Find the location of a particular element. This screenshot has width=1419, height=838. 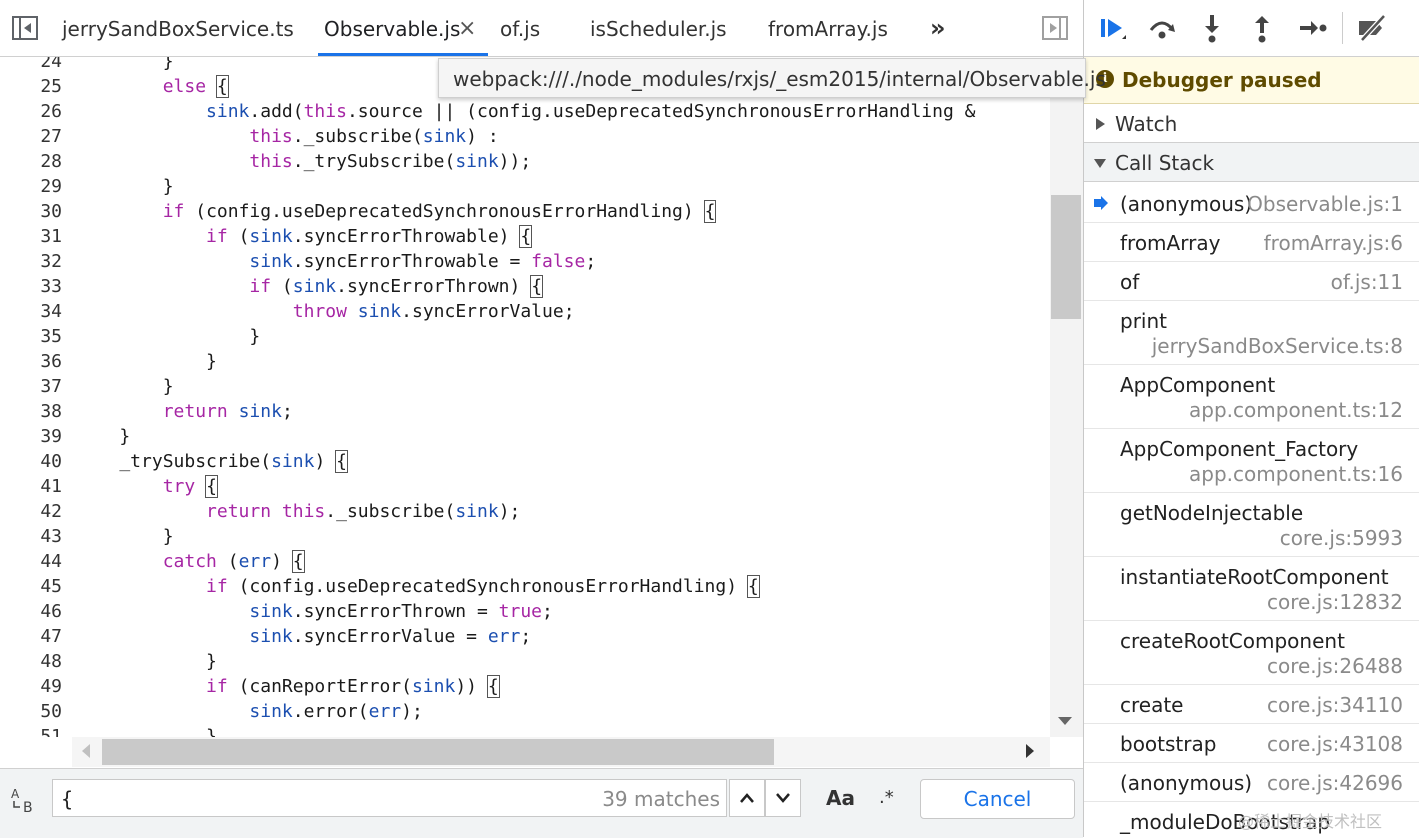

frame-location: core.js:5993 is located at coordinates (1341, 538).